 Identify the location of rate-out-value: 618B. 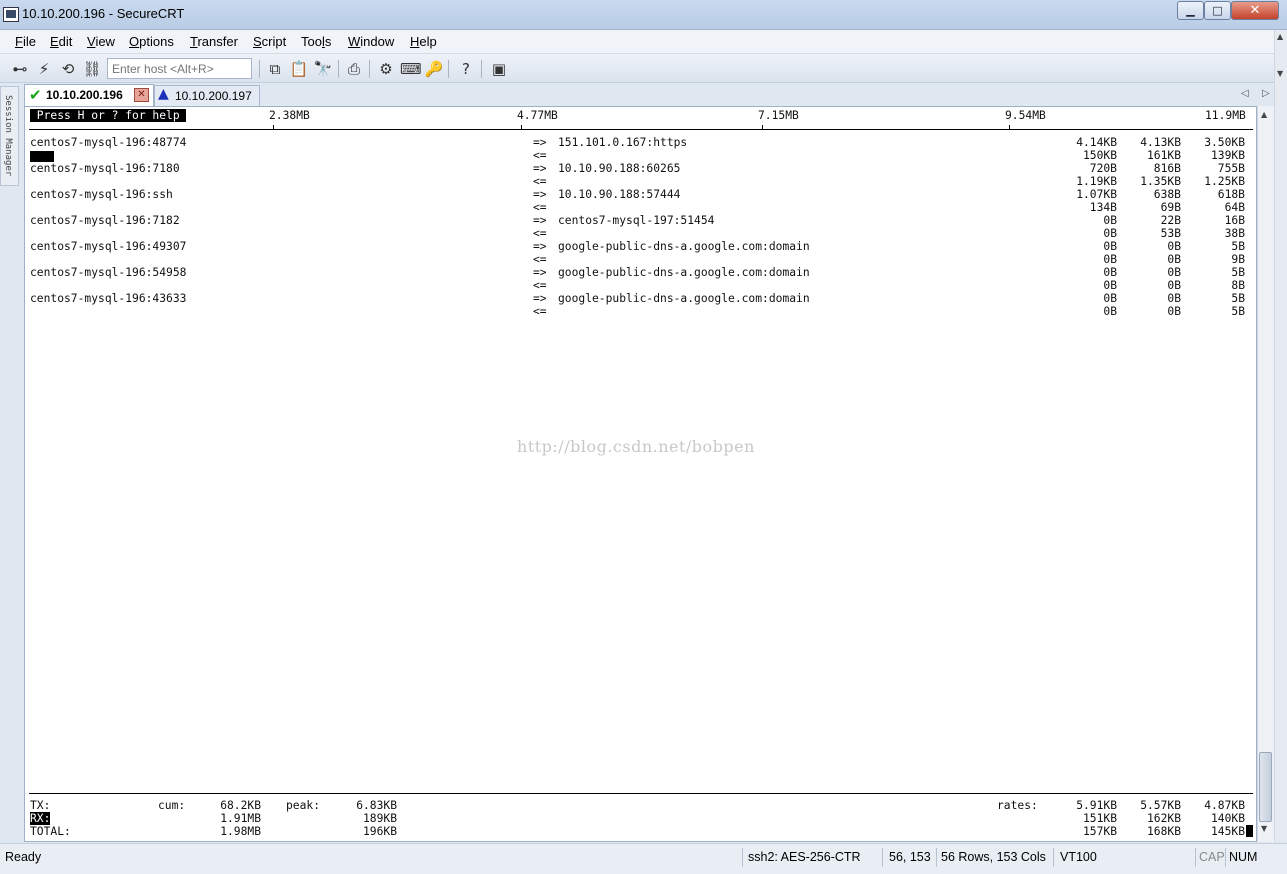
(1231, 194).